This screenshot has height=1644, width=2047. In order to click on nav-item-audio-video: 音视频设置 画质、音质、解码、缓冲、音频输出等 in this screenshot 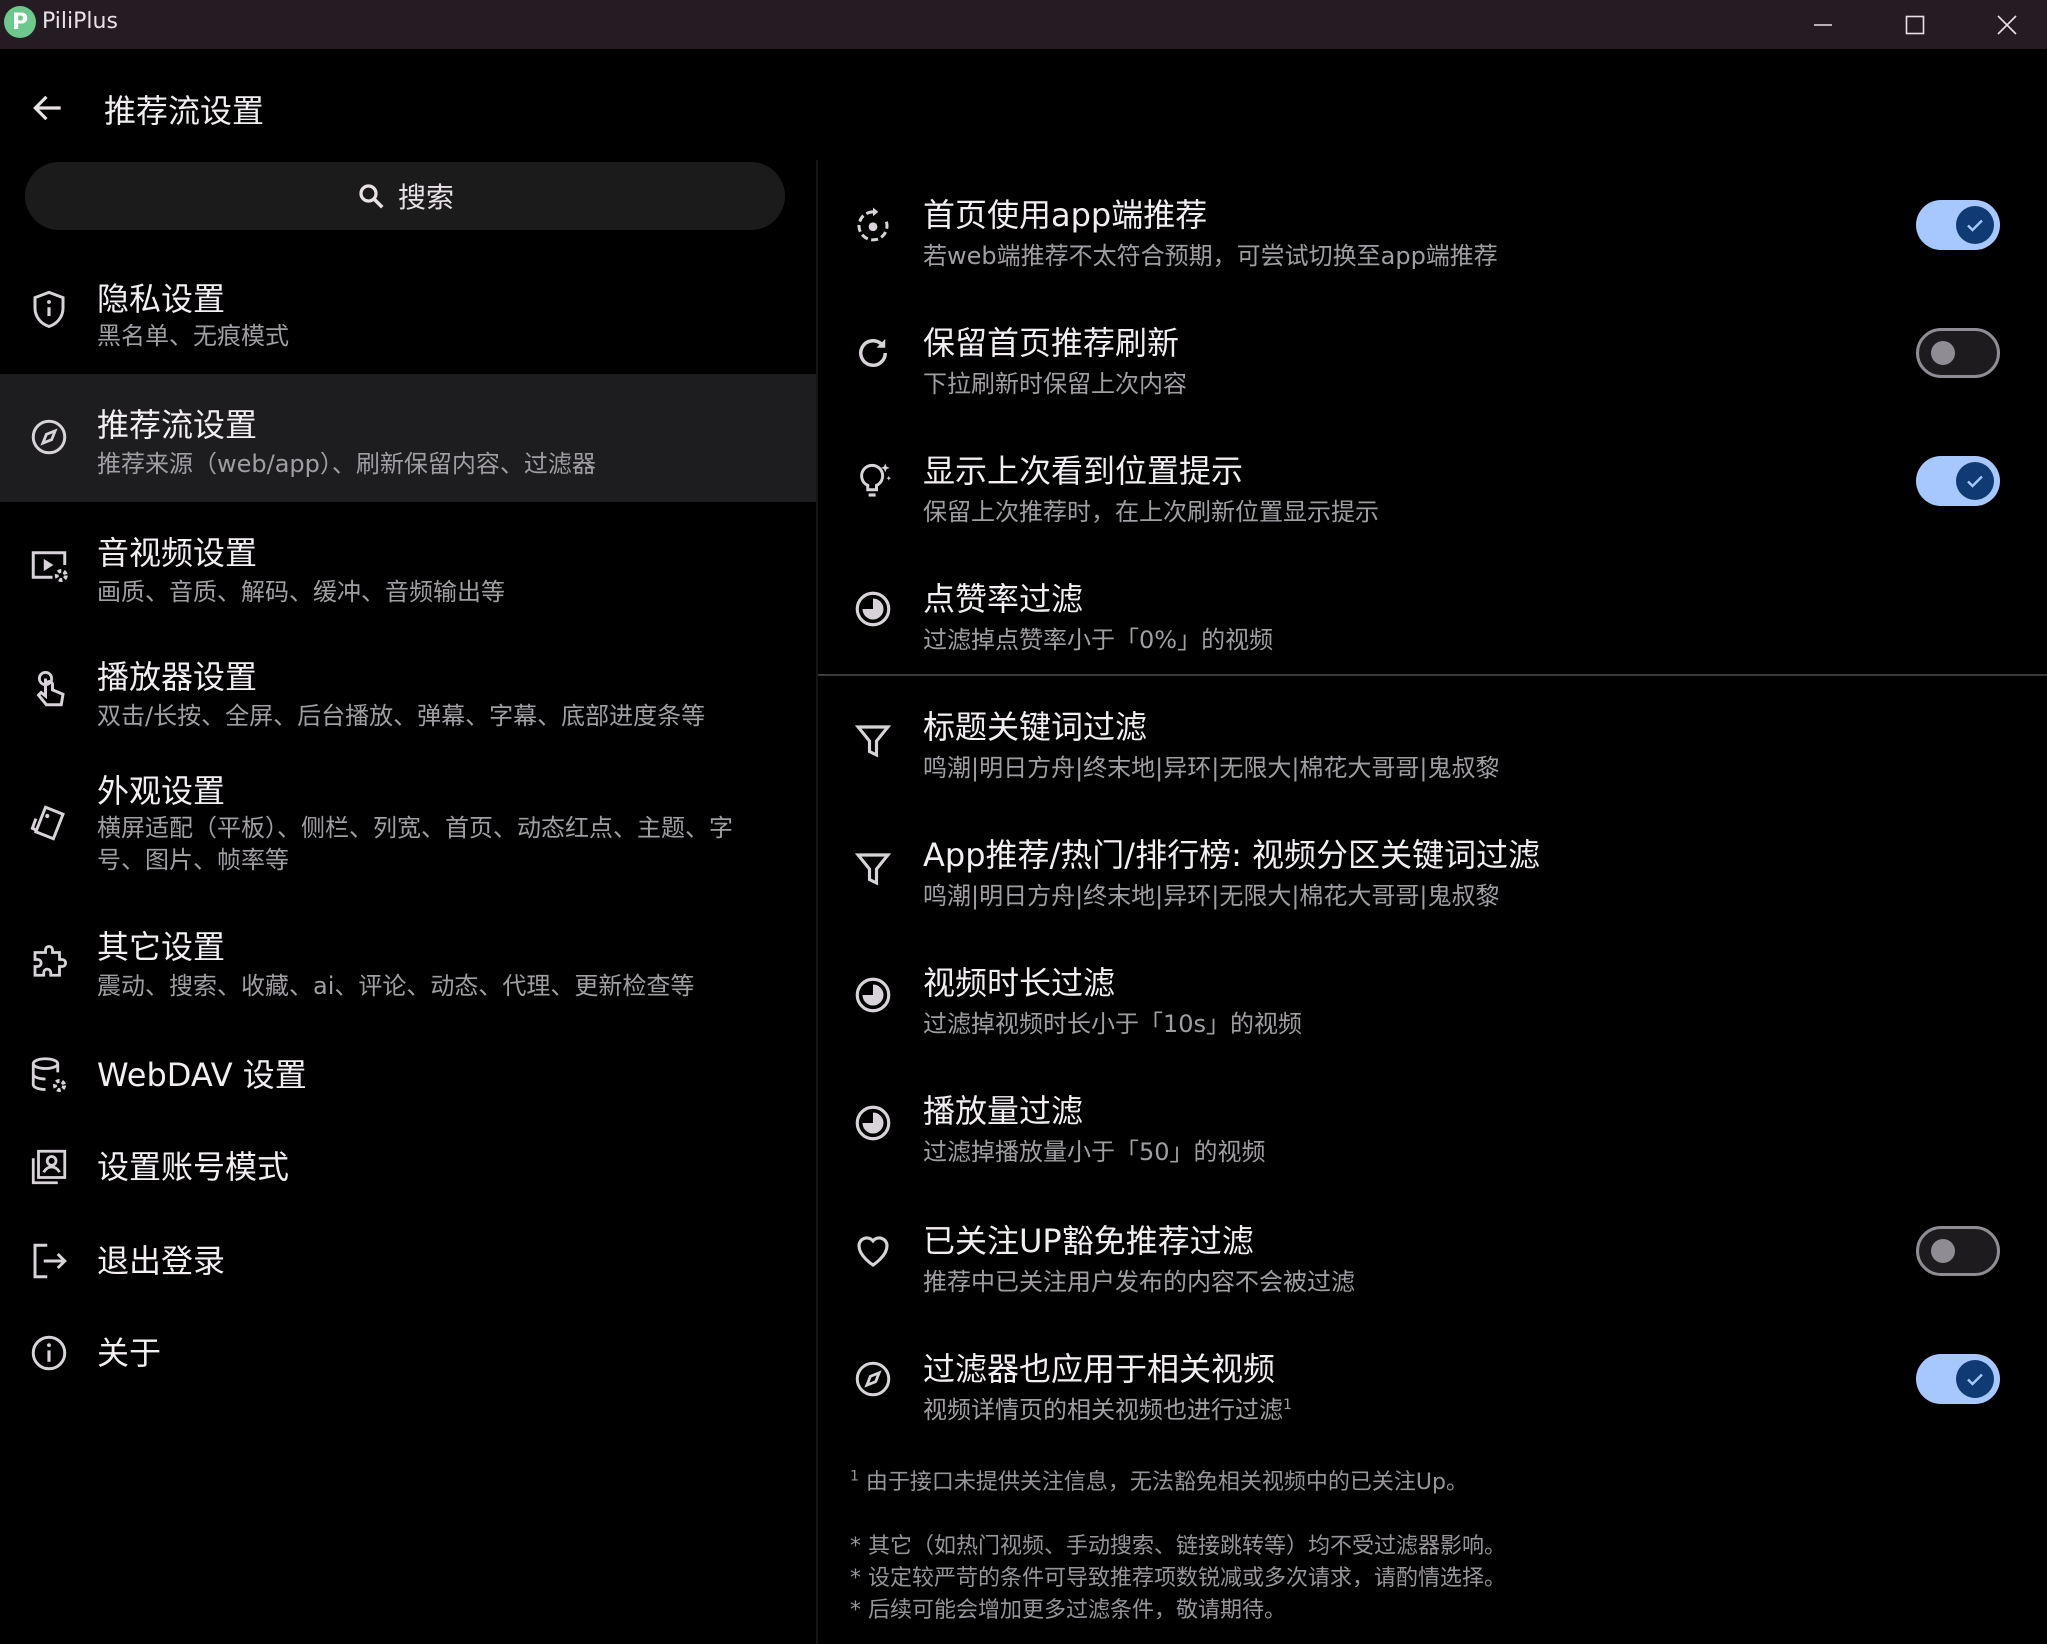, I will do `click(408, 566)`.